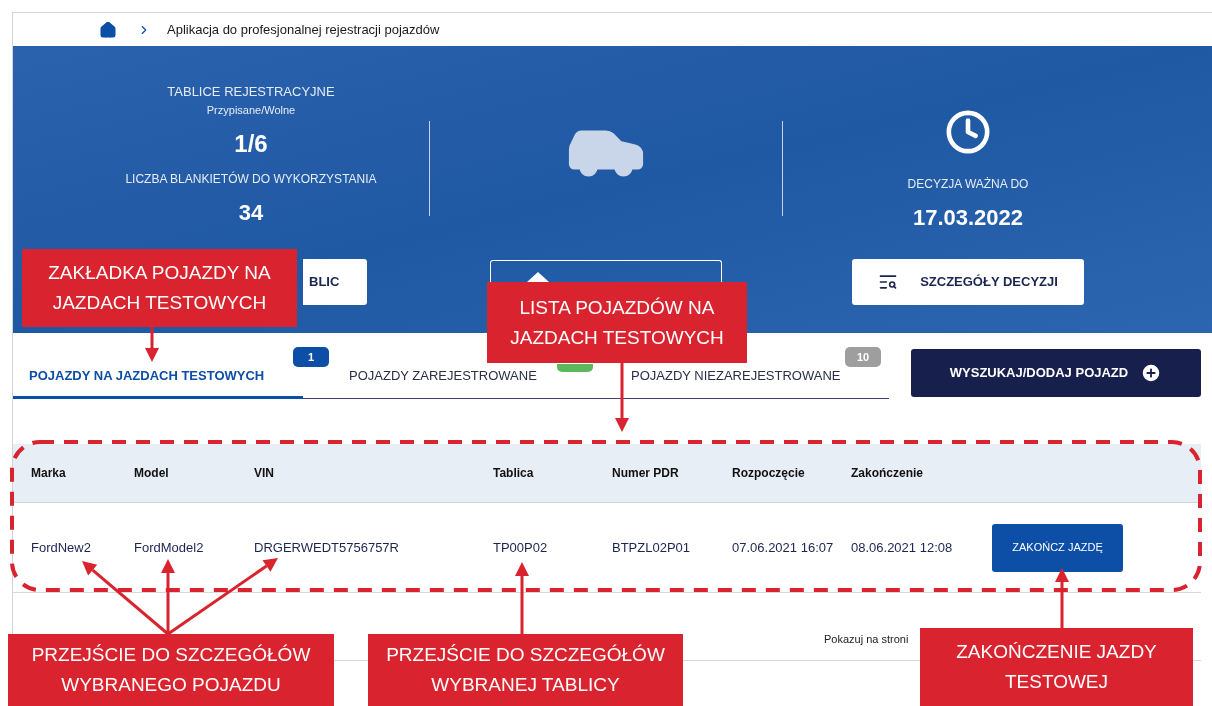 Image resolution: width=1212 pixels, height=706 pixels. Describe the element at coordinates (108, 29) in the screenshot. I see `home-icon` at that location.